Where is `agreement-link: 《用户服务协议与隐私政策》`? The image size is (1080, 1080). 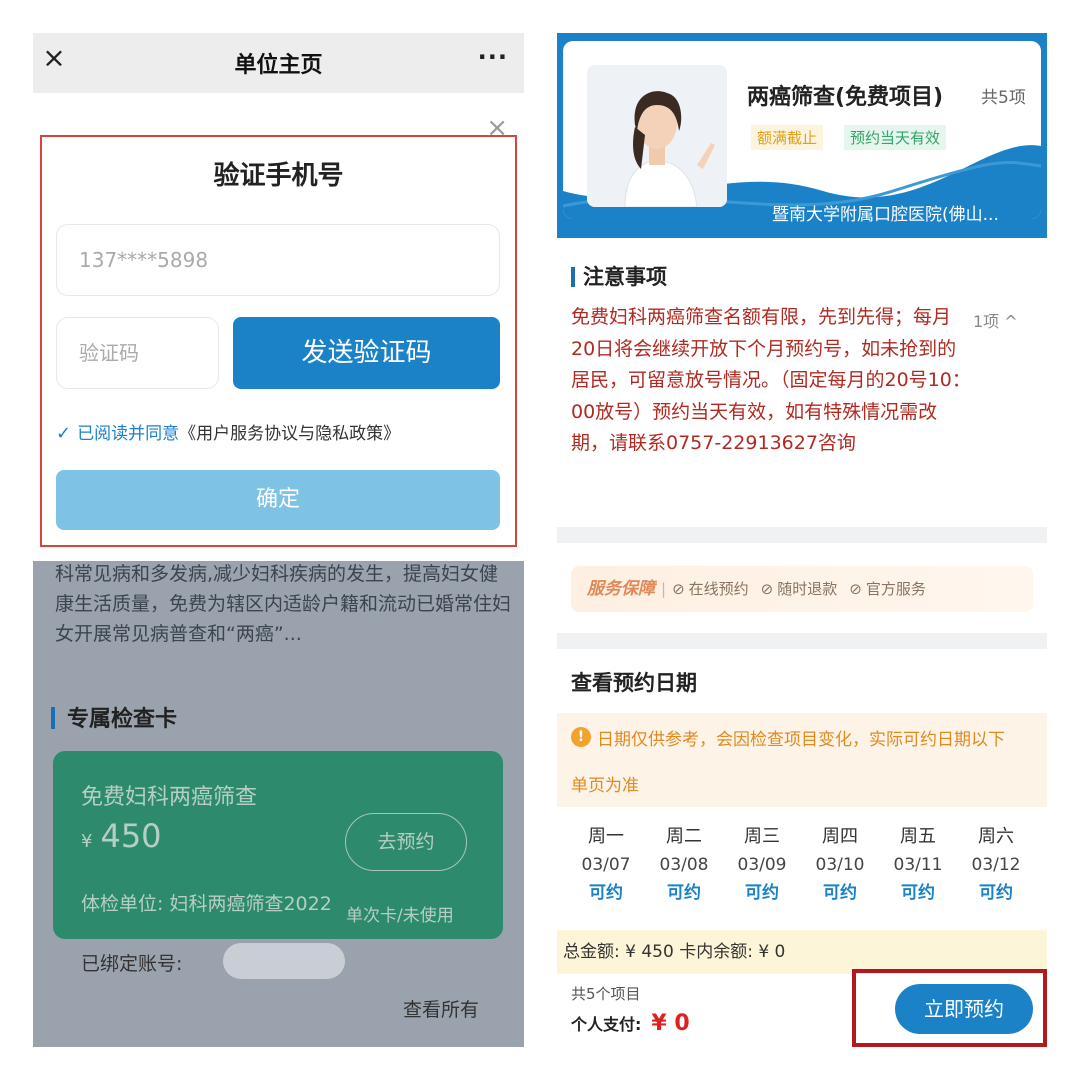
agreement-link: 《用户服务协议与隐私政策》 is located at coordinates (289, 434).